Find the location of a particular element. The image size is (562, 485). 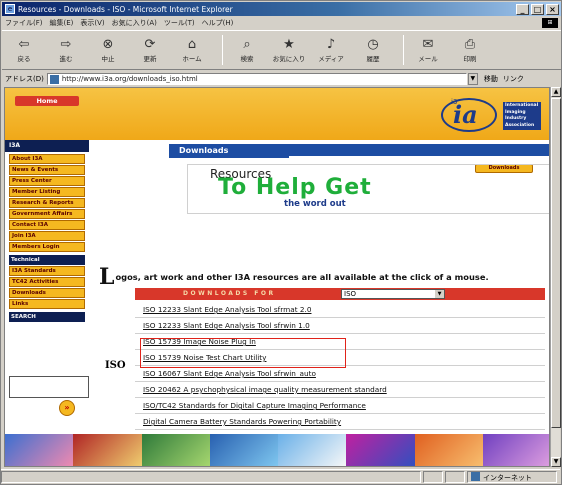

menu-file: ファイル(F) is located at coordinates (24, 23).